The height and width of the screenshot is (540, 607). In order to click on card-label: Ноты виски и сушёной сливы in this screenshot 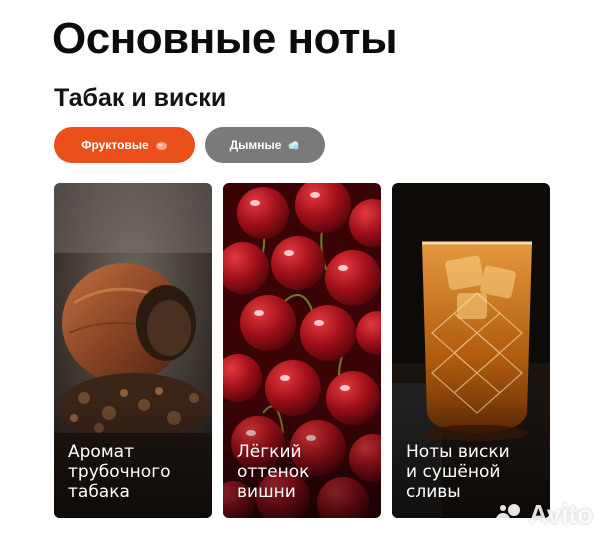, I will do `click(458, 472)`.